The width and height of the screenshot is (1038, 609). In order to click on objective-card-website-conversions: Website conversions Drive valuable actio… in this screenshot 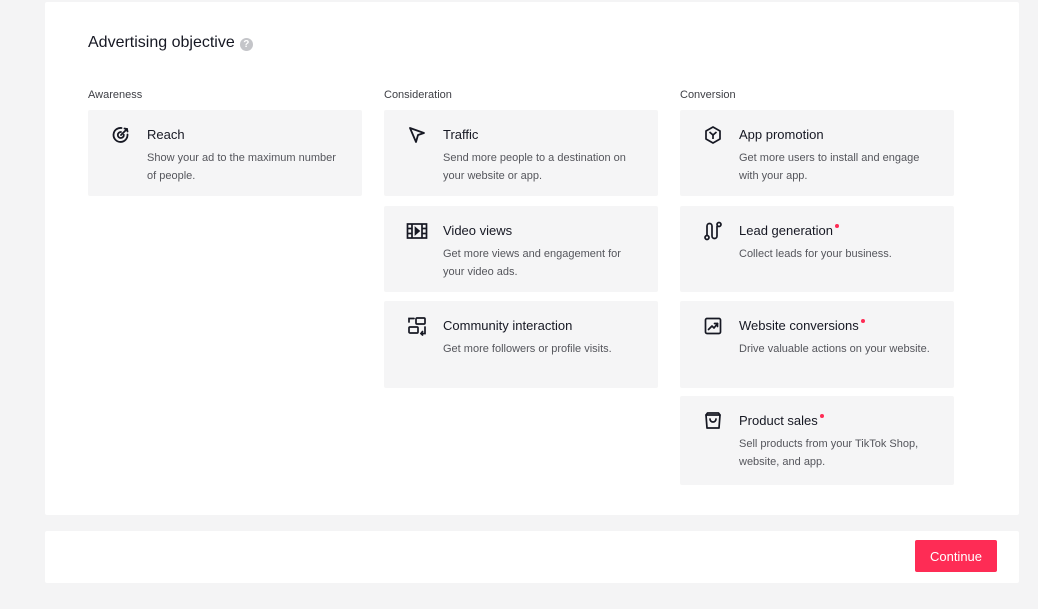, I will do `click(817, 344)`.